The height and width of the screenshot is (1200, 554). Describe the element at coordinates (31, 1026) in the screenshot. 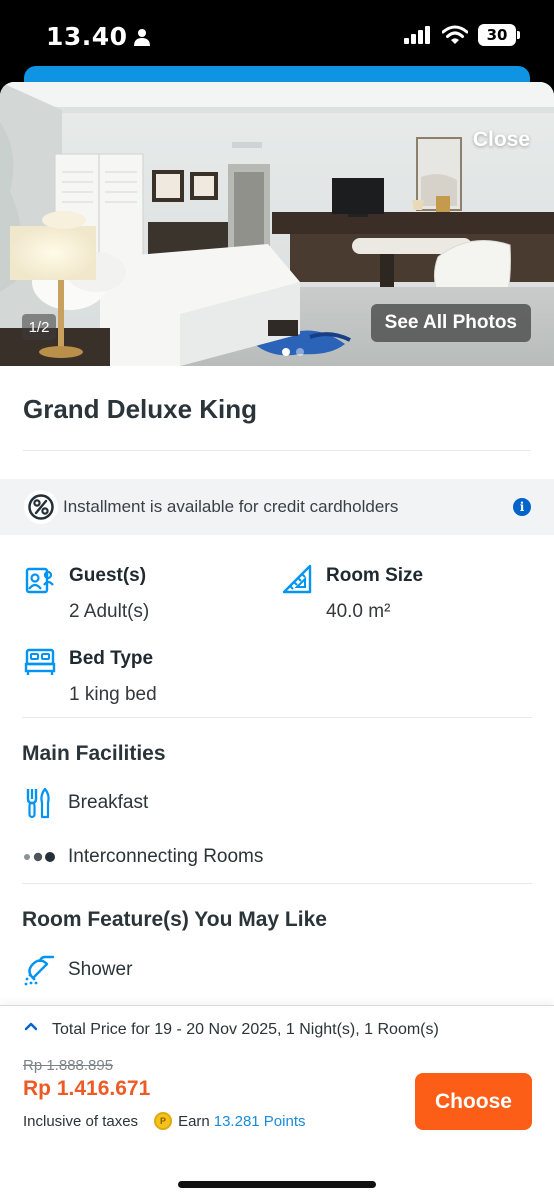

I see `chevron-up-icon` at that location.